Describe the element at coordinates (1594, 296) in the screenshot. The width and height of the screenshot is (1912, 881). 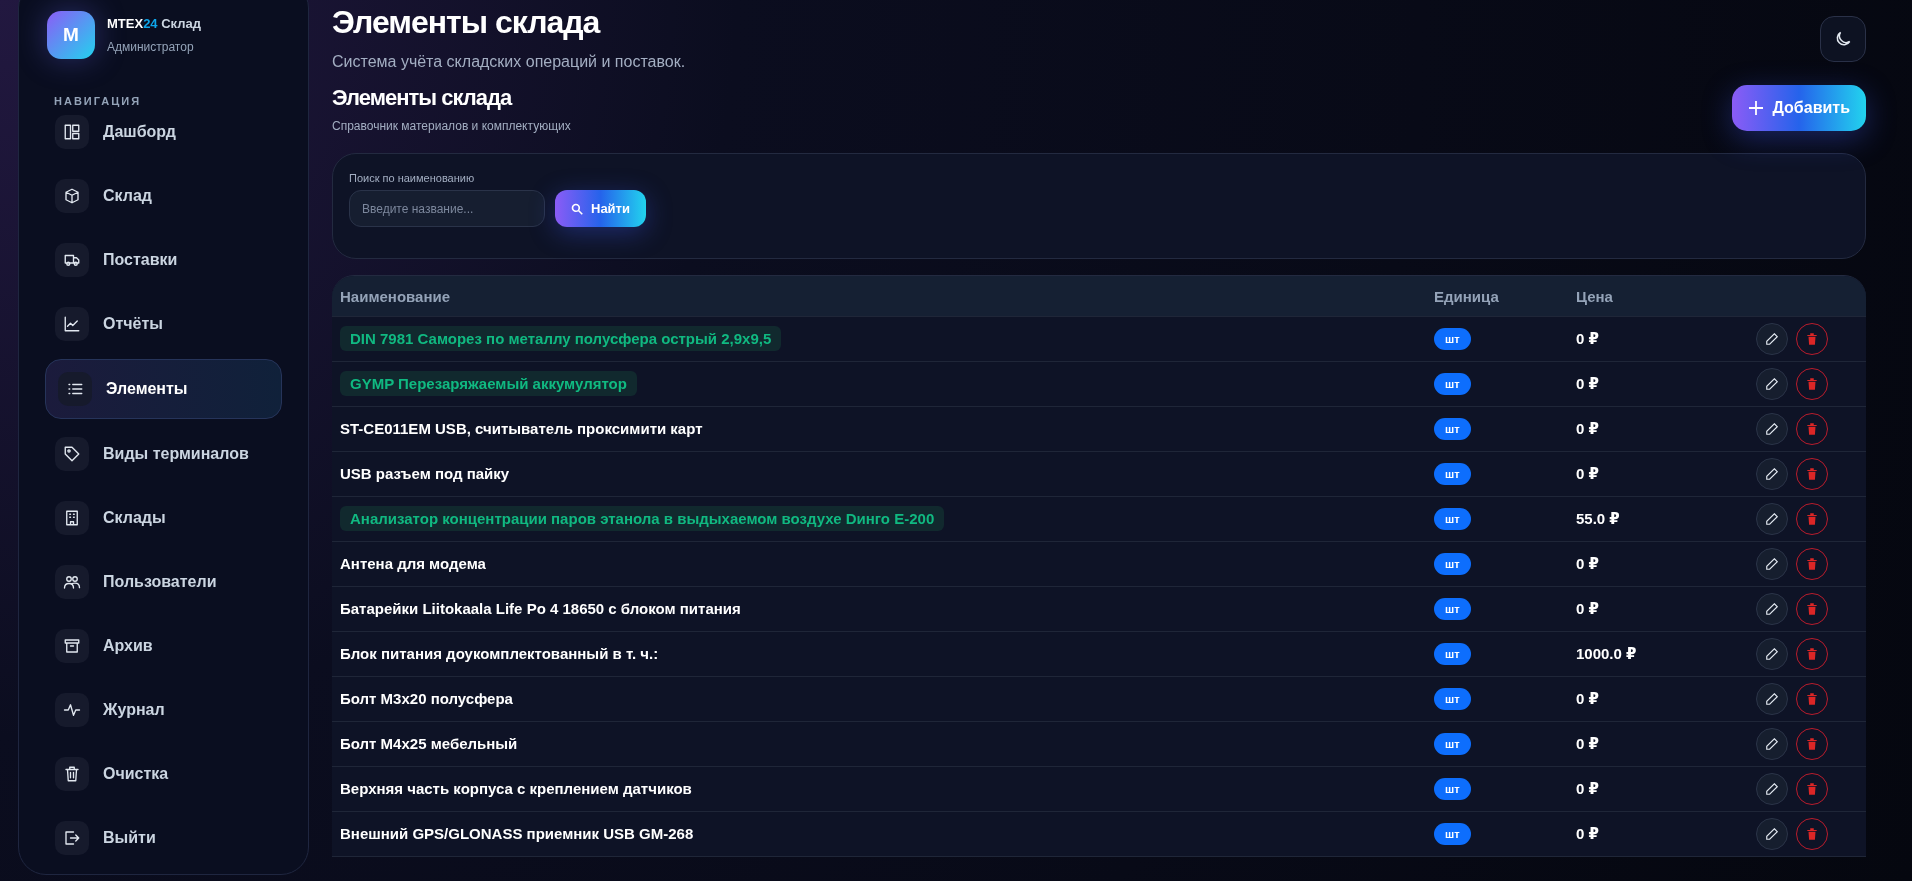
I see `column-header: Цена` at that location.